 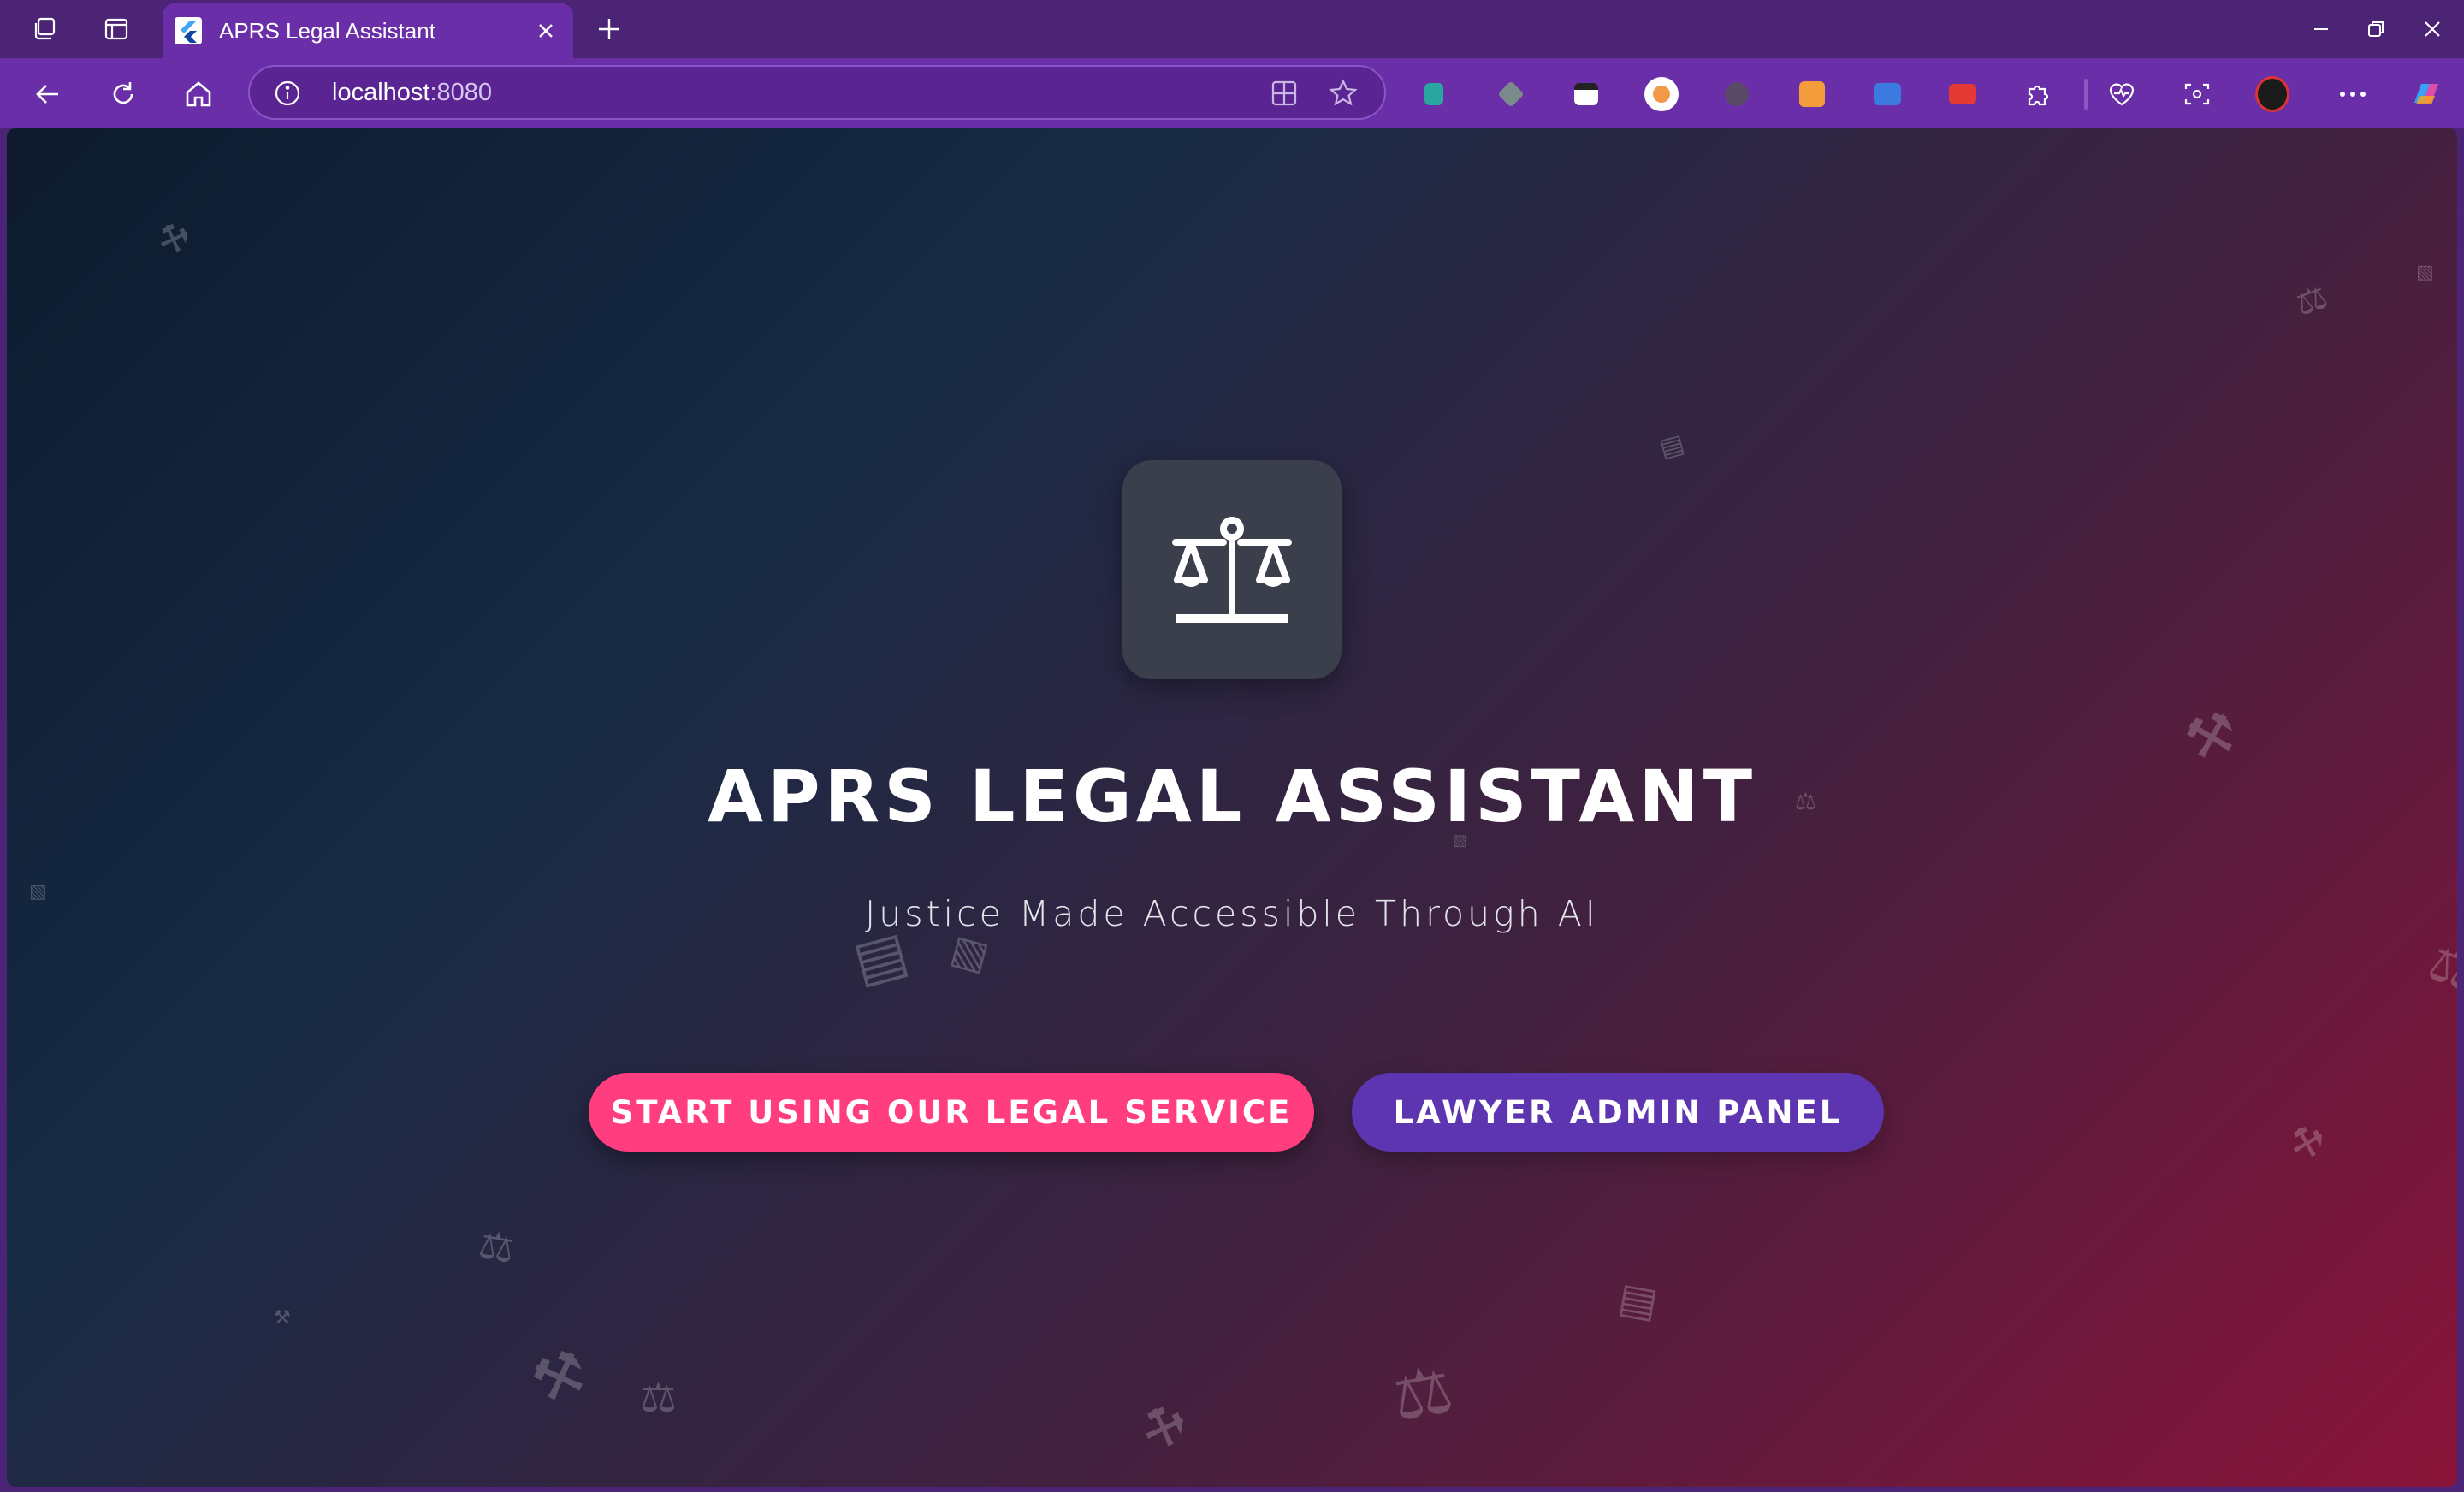 What do you see at coordinates (1511, 94) in the screenshot?
I see `extension-icon-layers` at bounding box center [1511, 94].